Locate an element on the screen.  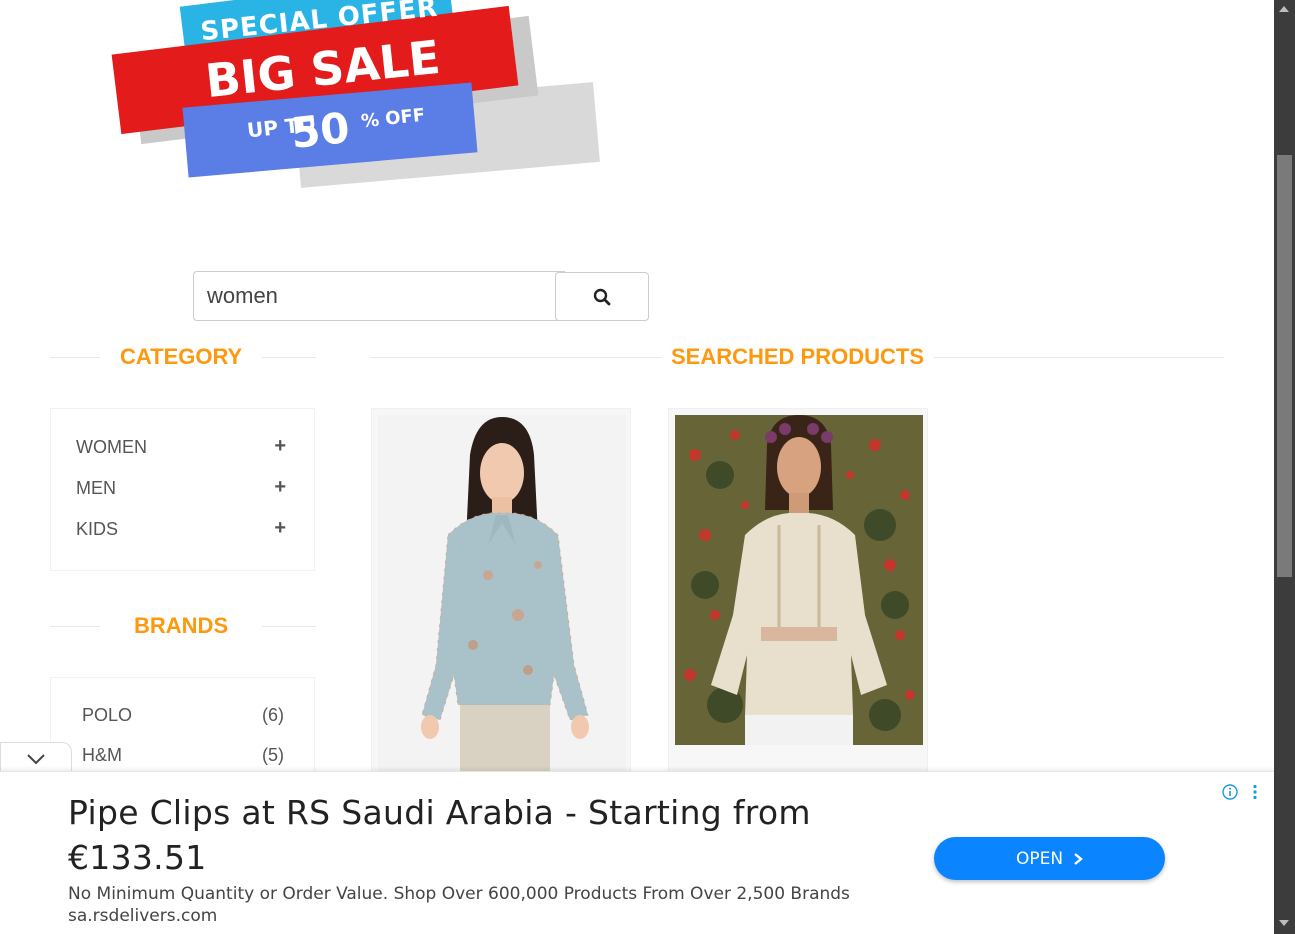
products-heading: SEARCHED PRODUCTS is located at coordinates (797, 357).